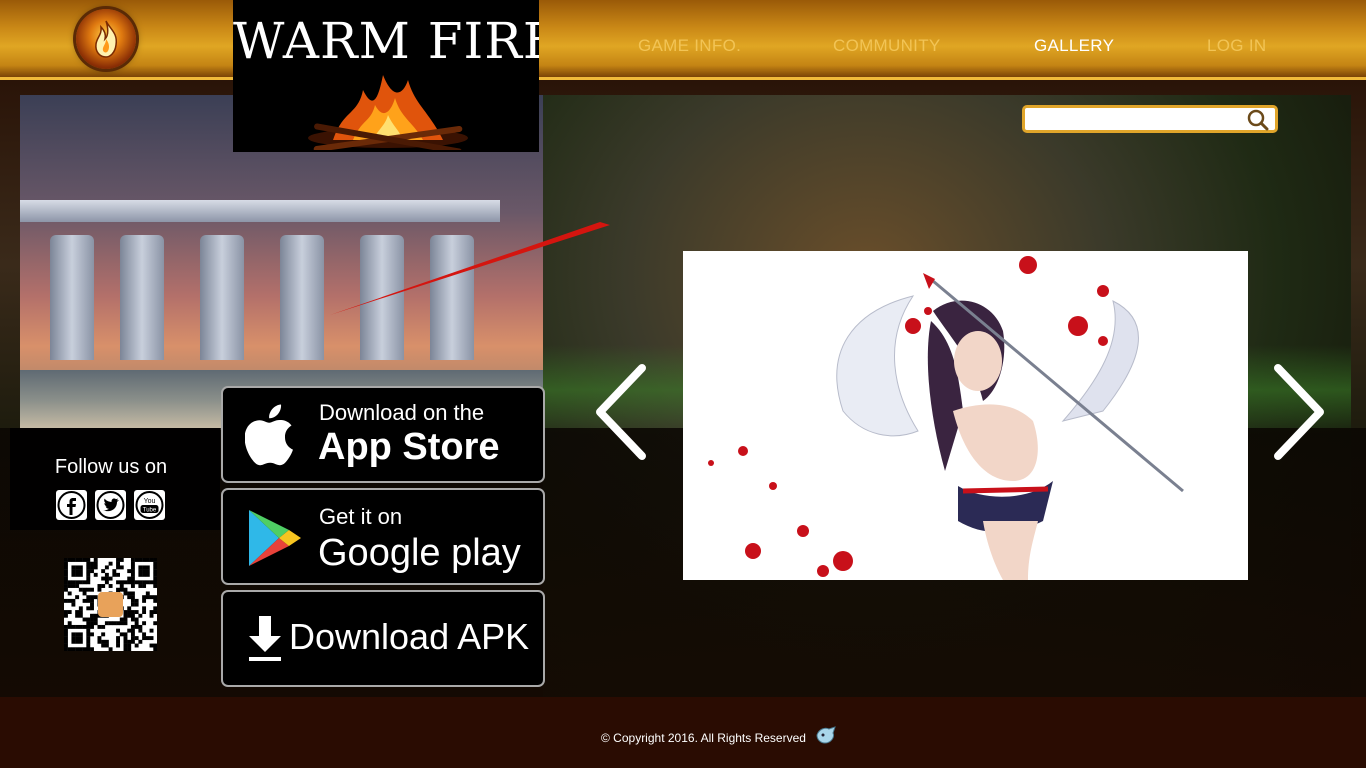  Describe the element at coordinates (1138, 121) in the screenshot. I see `search-input` at that location.